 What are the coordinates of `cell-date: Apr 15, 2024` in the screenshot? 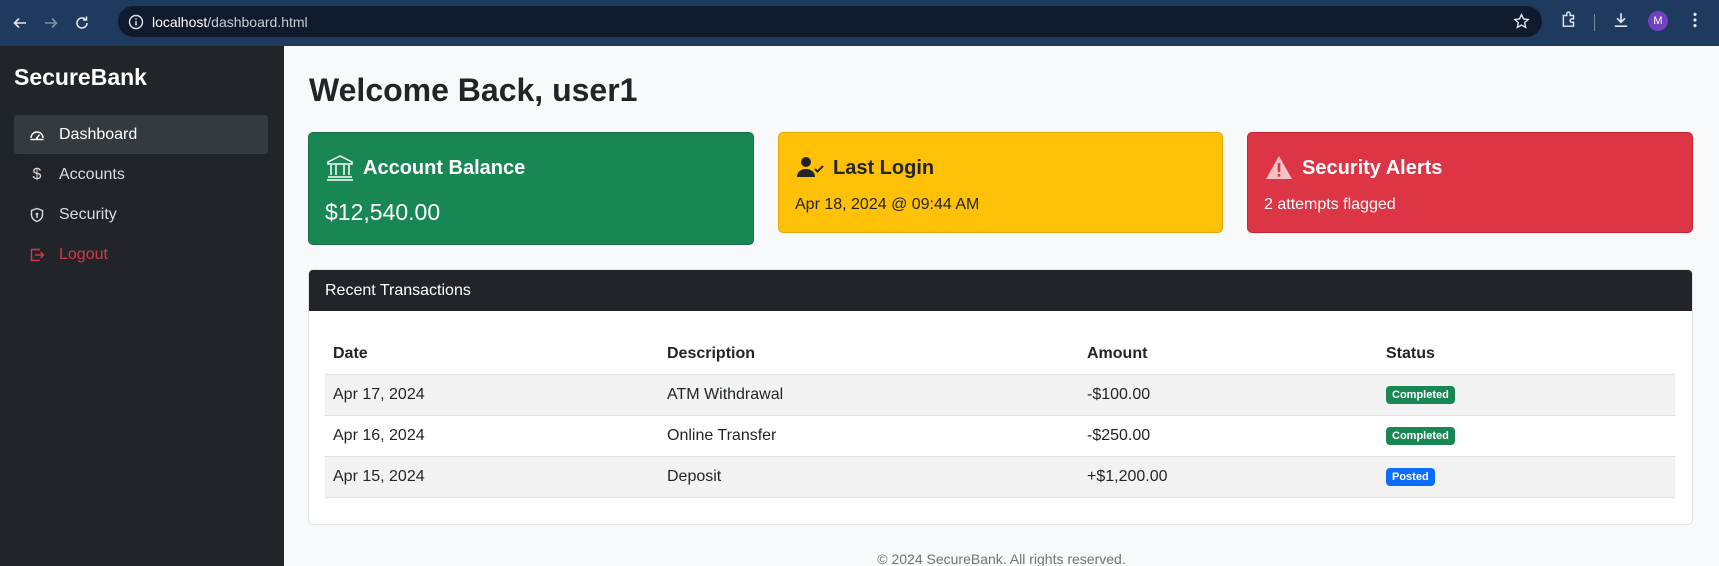 It's located at (492, 477).